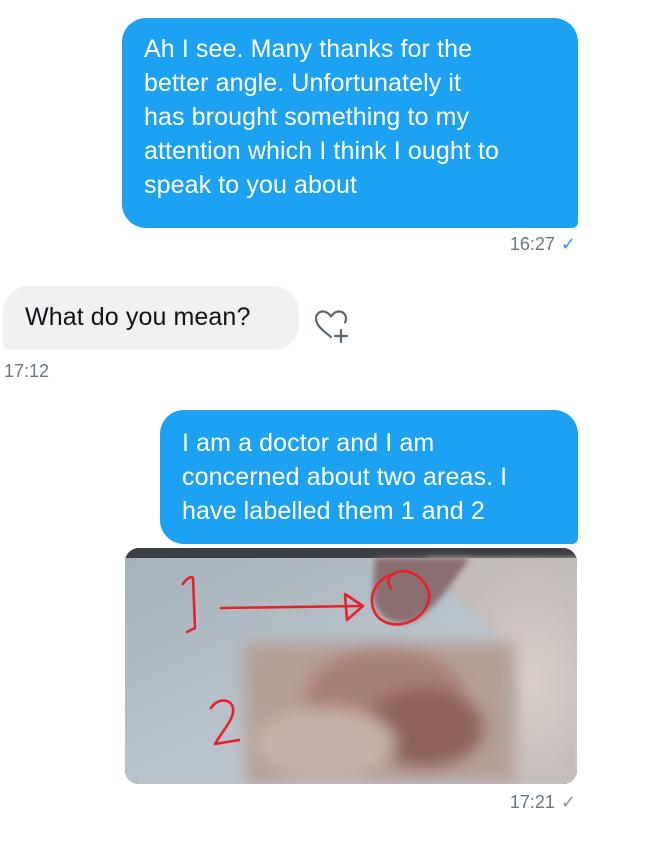 This screenshot has width=648, height=857. What do you see at coordinates (307, 117) in the screenshot?
I see `message-line: has brought something to my` at bounding box center [307, 117].